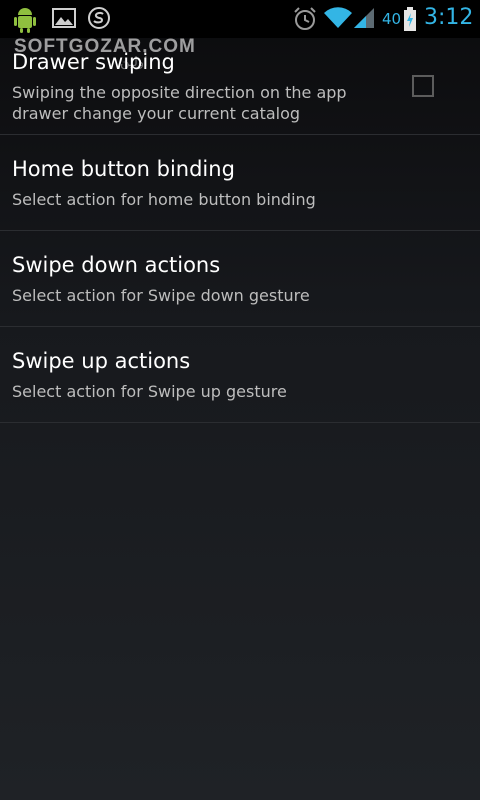  I want to click on setting-summary: Select action for Swipe up gesture, so click(149, 391).